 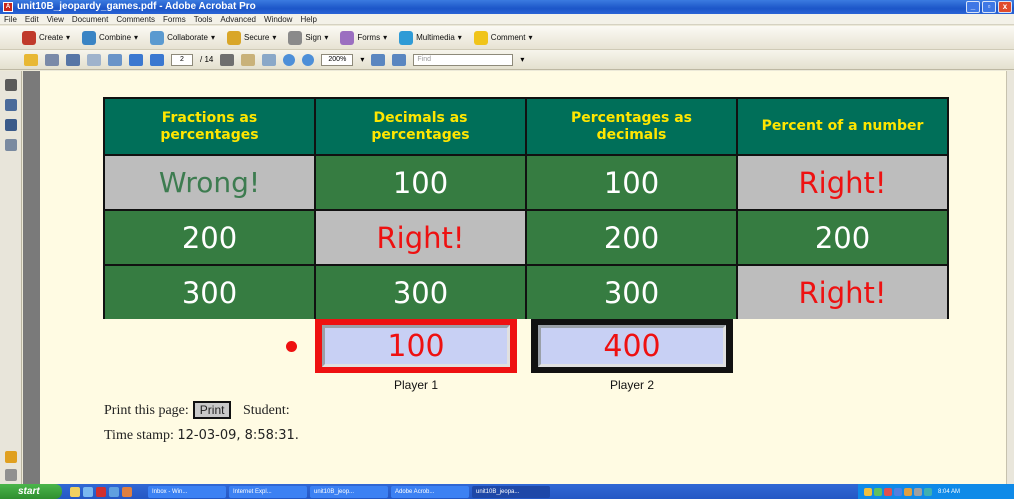 What do you see at coordinates (115, 37) in the screenshot?
I see `combine-label: Combine` at bounding box center [115, 37].